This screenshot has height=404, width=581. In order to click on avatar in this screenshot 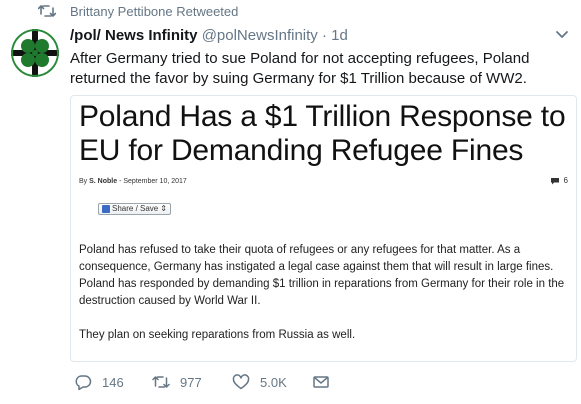, I will do `click(35, 53)`.